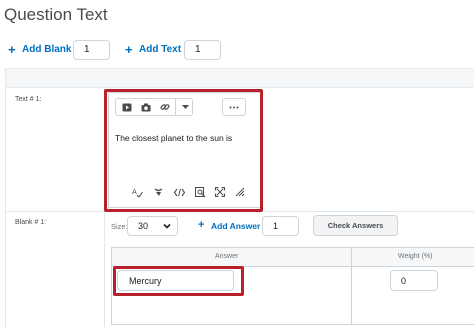 This screenshot has height=329, width=474. I want to click on weight-input: 0, so click(414, 280).